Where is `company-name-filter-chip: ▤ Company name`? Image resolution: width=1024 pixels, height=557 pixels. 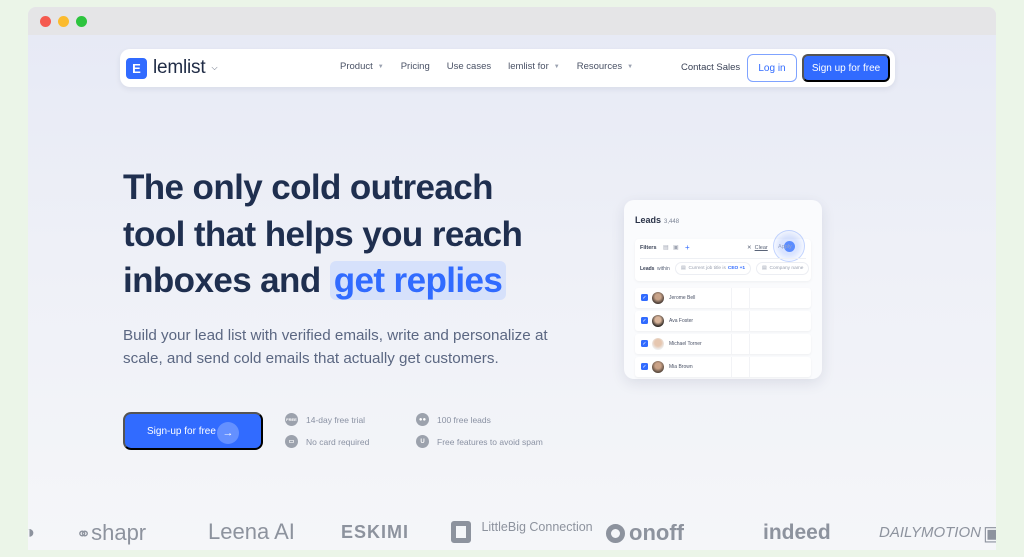
company-name-filter-chip: ▤ Company name is located at coordinates (783, 268).